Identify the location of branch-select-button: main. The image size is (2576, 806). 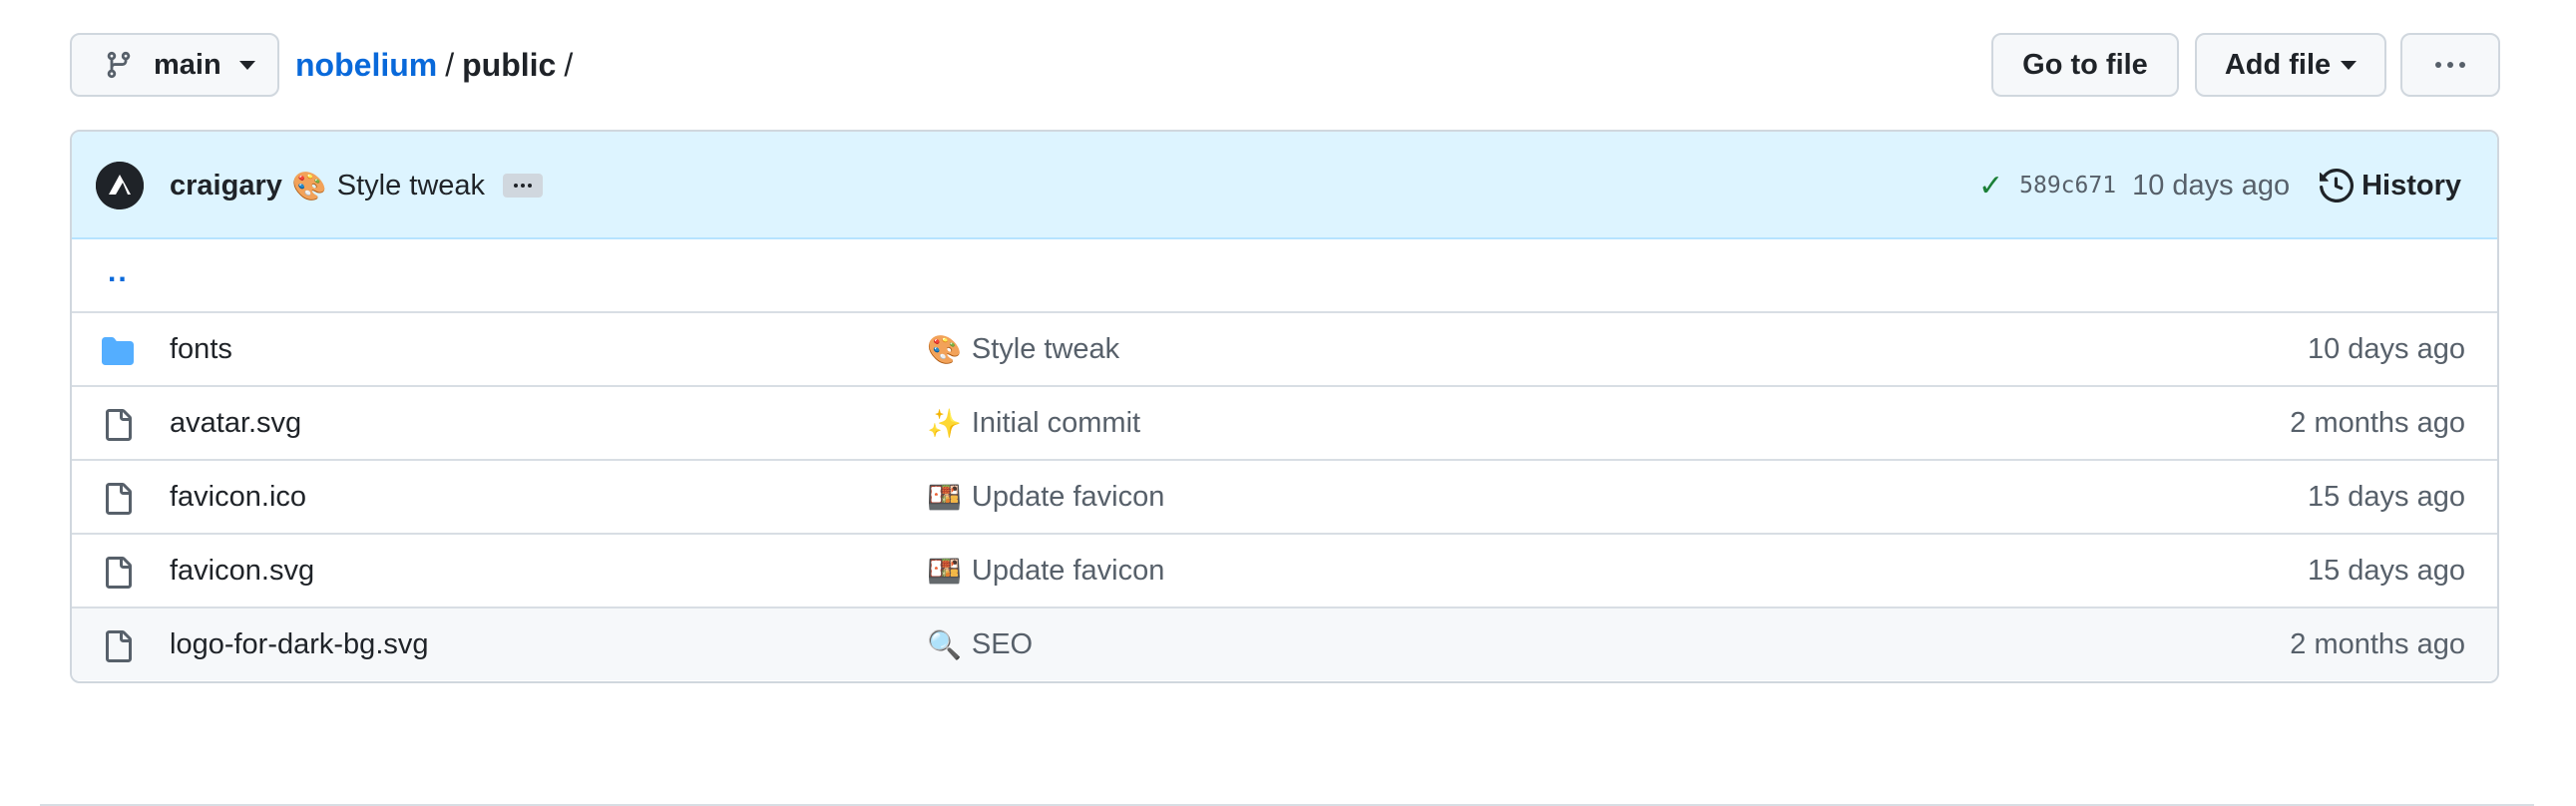
(174, 65).